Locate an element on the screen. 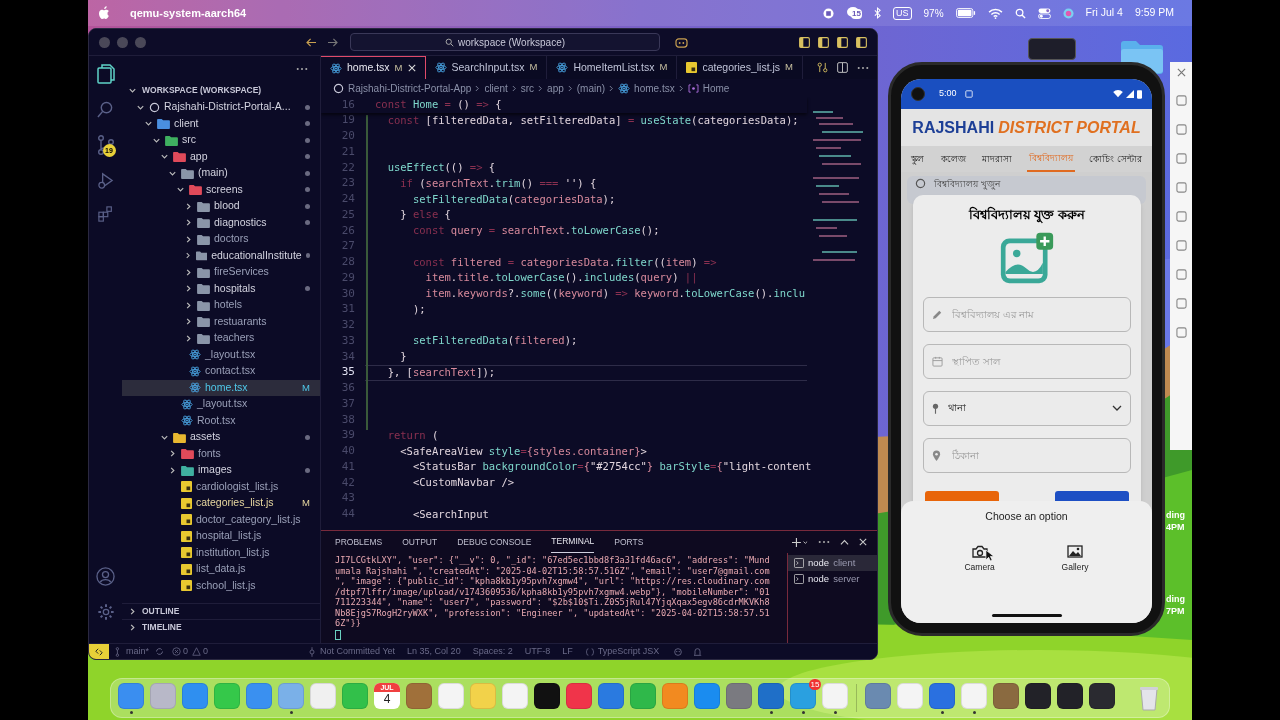 The image size is (1280, 720). panel-tab: PORTS is located at coordinates (629, 542).